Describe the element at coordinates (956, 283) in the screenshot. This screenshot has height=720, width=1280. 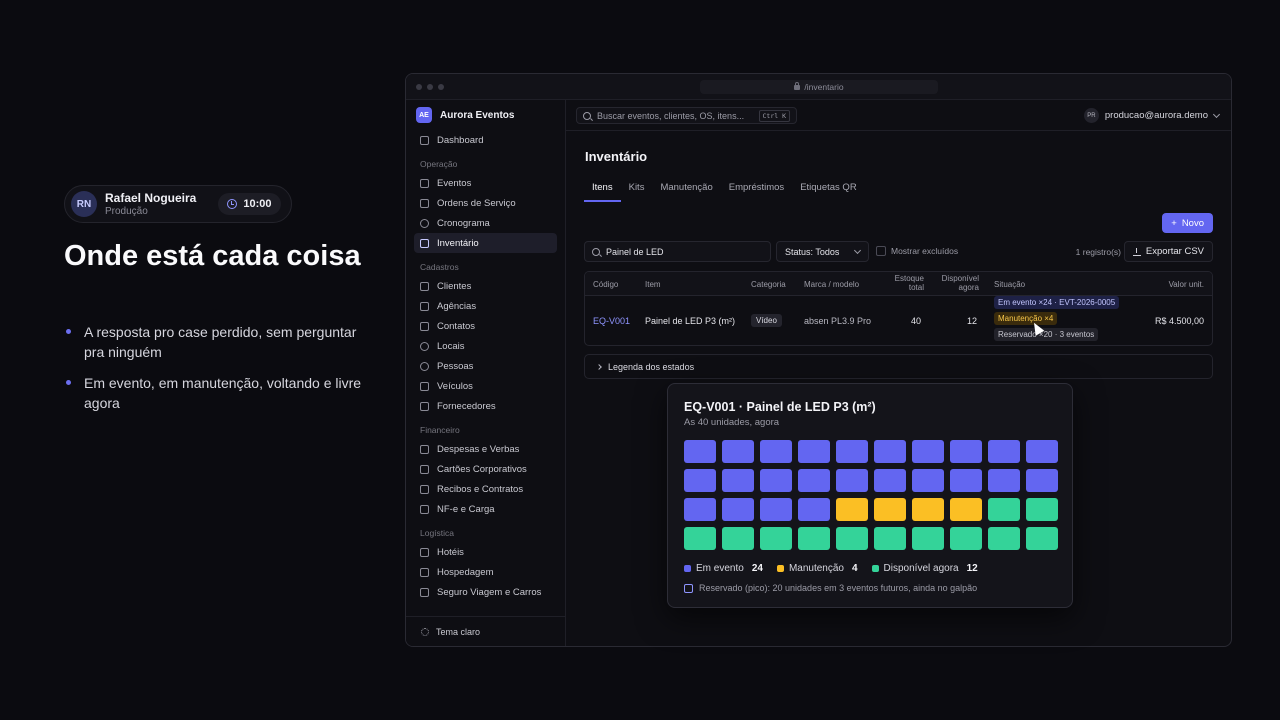
I see `col-available: Disponível agora` at that location.